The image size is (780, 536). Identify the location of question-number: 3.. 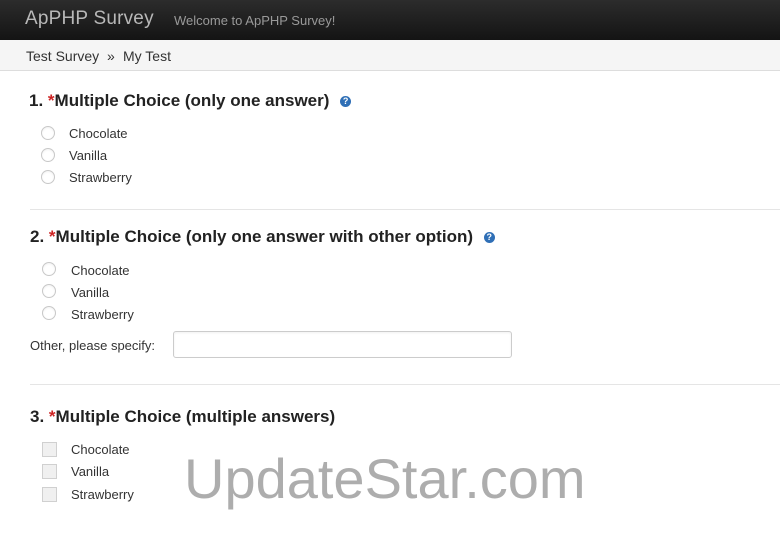
(37, 416).